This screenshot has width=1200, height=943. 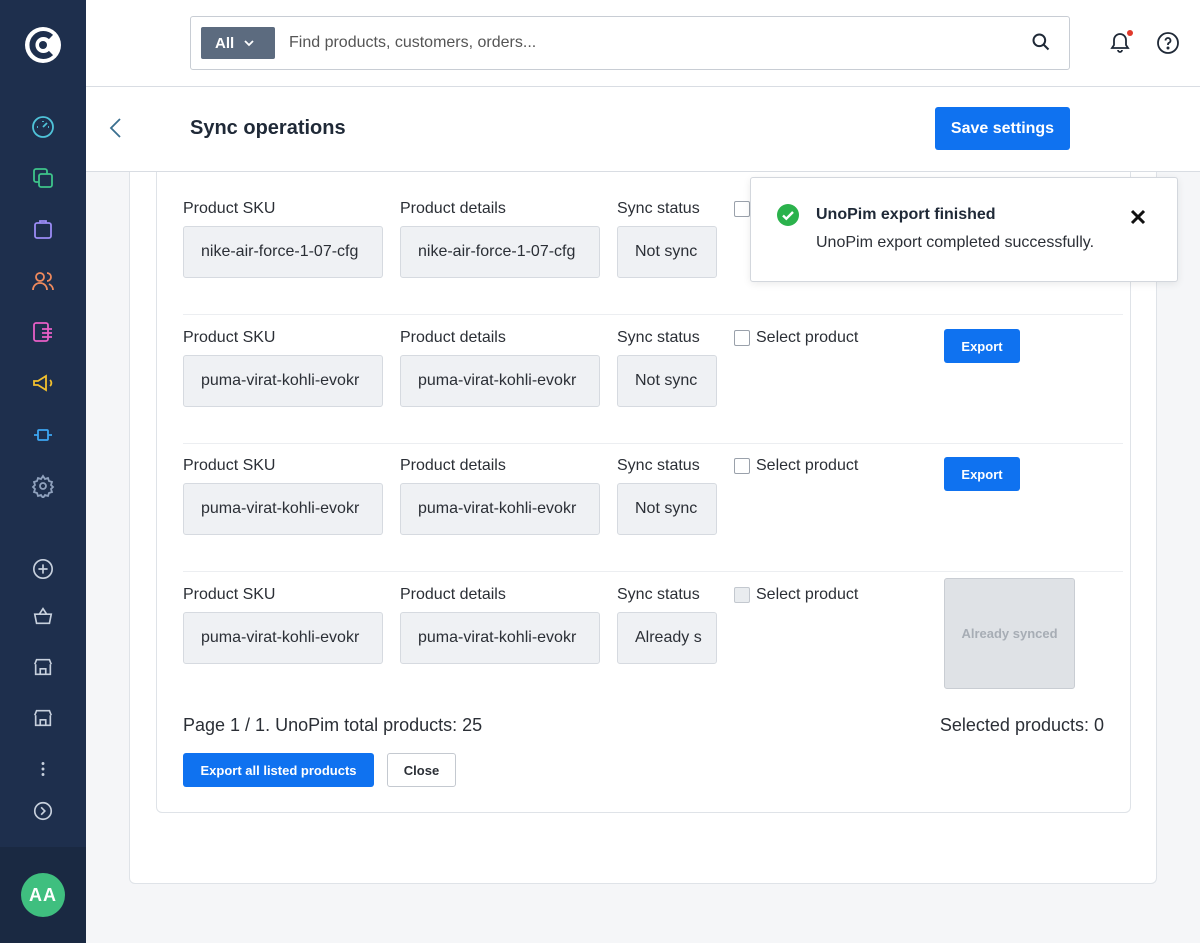 What do you see at coordinates (500, 252) in the screenshot?
I see `details-field: nike-air-force-1-07-cfg` at bounding box center [500, 252].